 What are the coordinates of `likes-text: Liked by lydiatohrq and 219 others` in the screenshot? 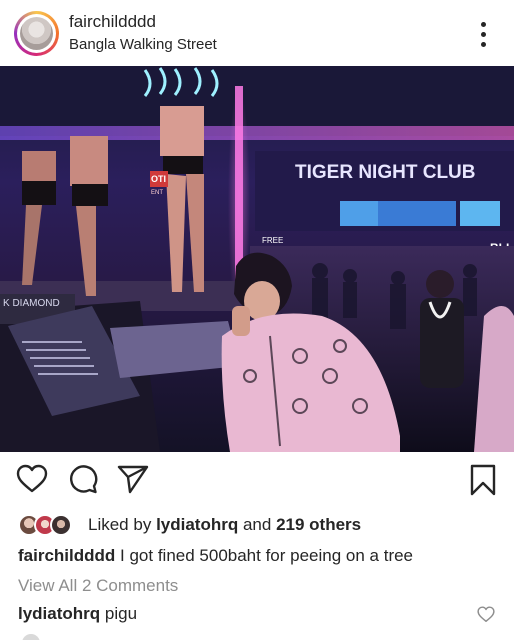 It's located at (224, 525).